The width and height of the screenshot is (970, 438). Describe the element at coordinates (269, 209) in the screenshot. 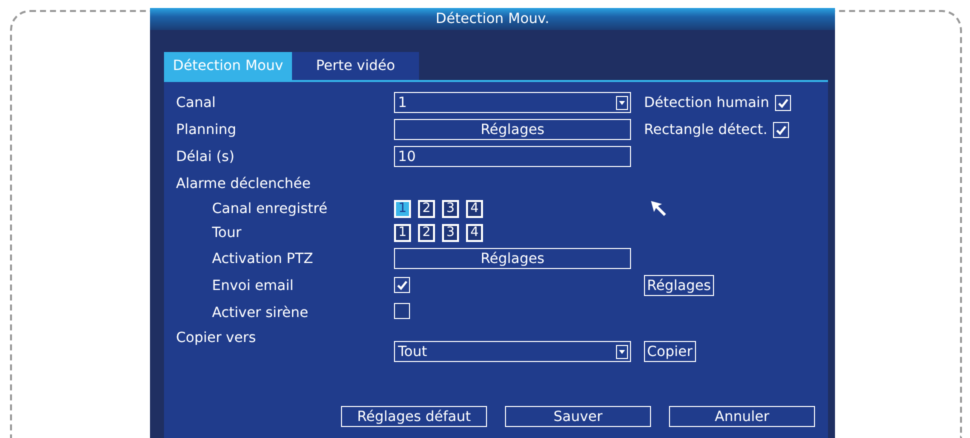

I see `field-label: Canal enregistré` at that location.